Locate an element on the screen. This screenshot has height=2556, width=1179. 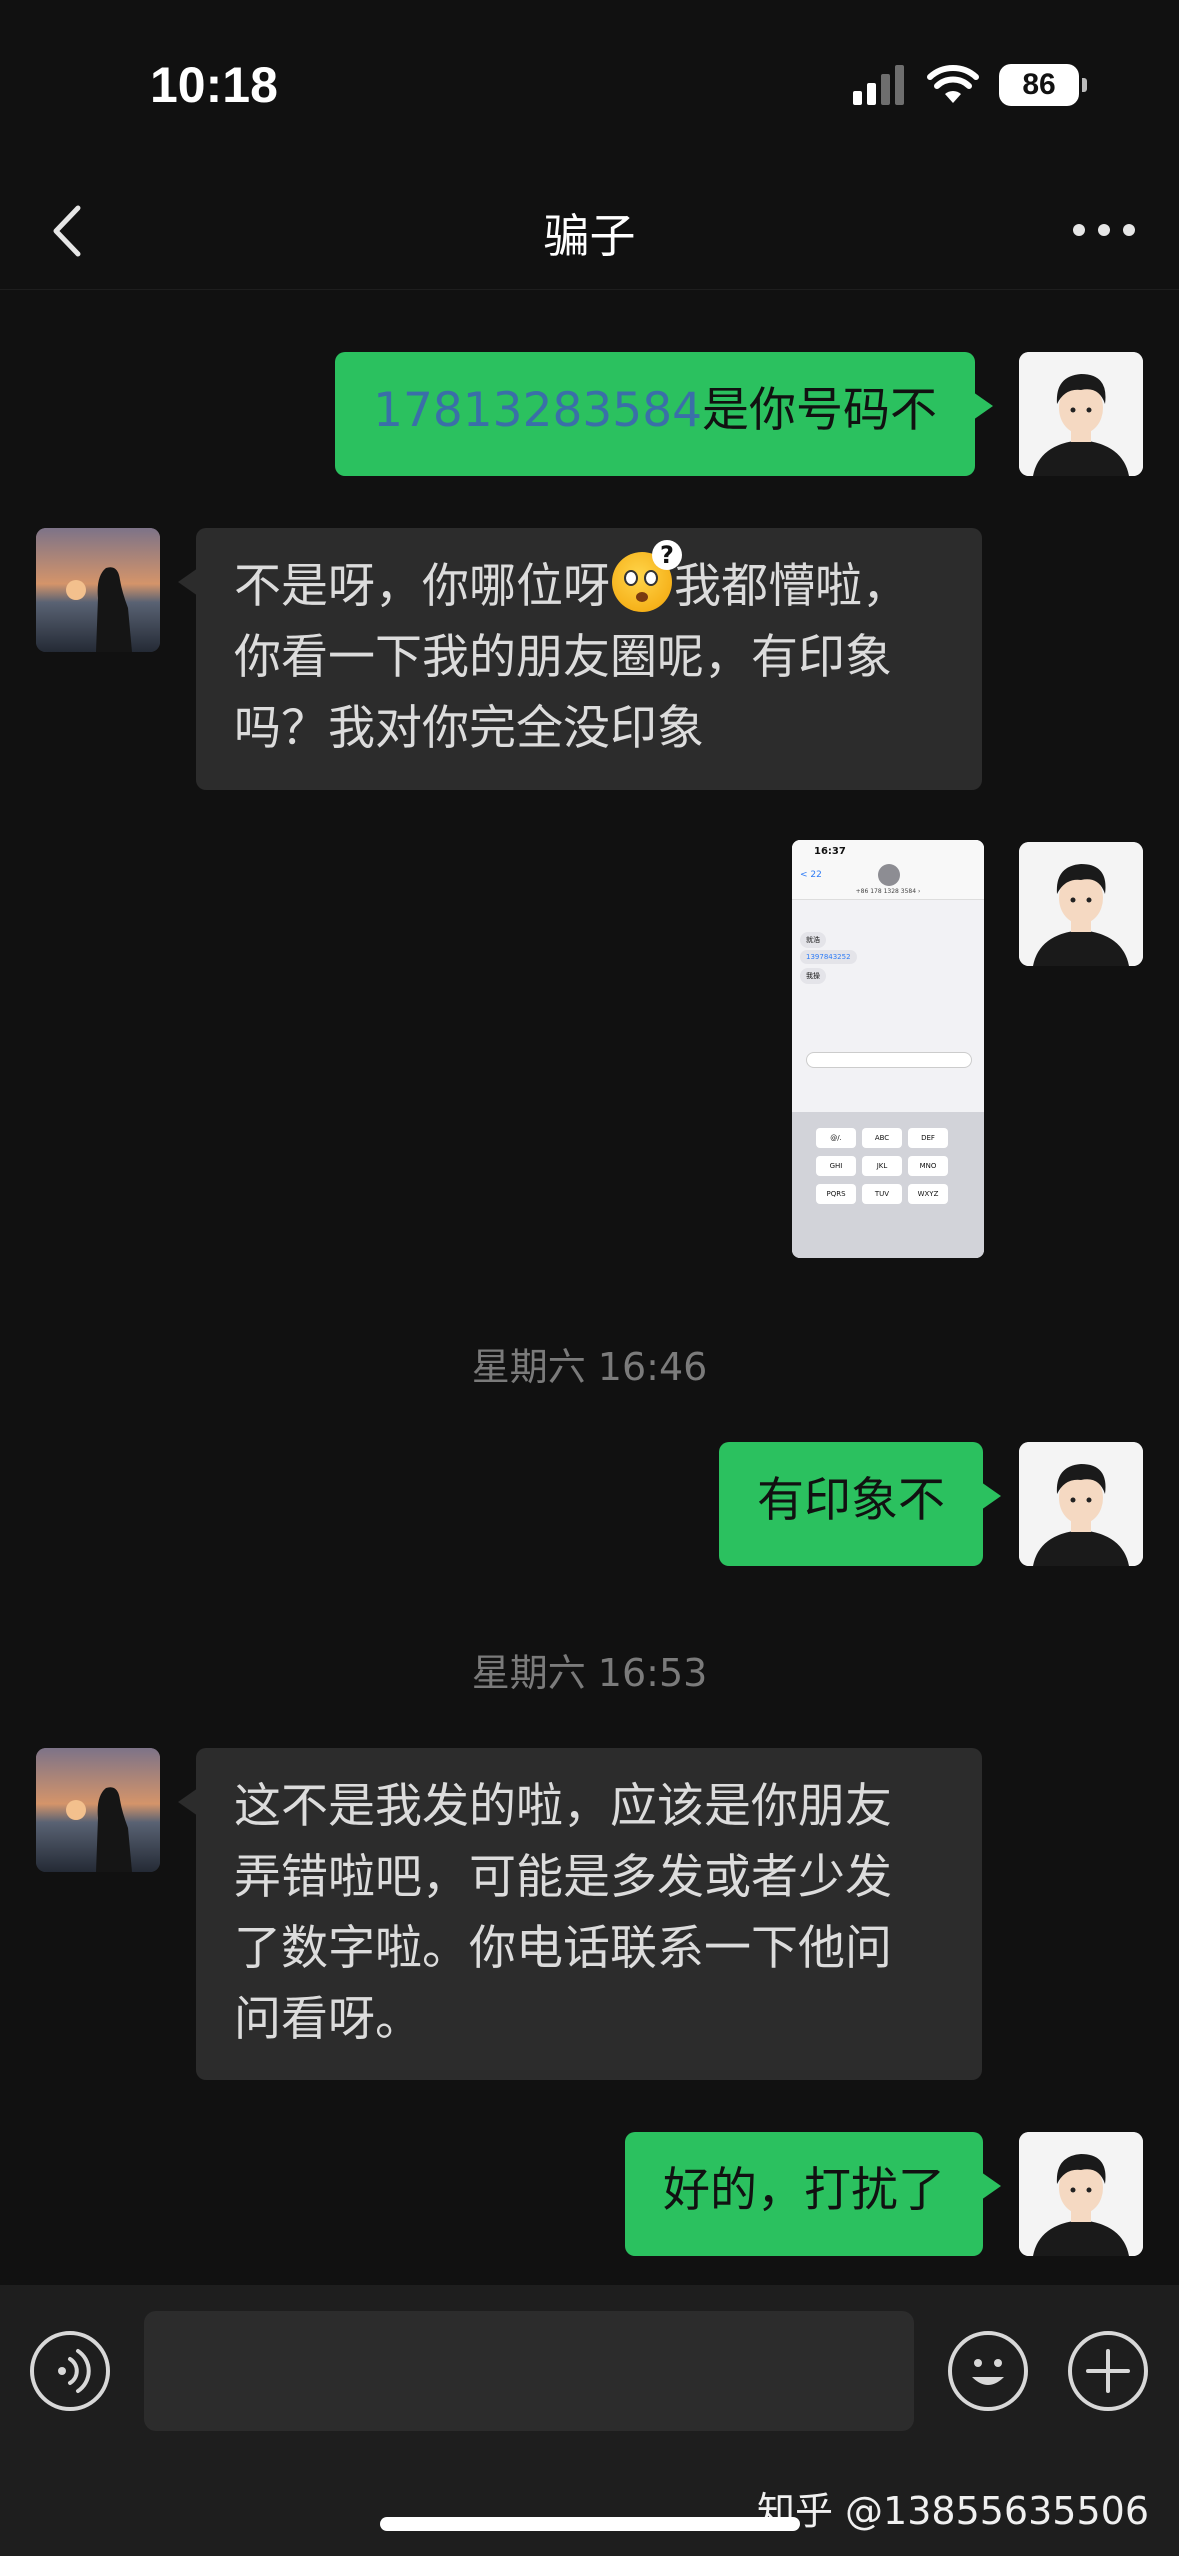
chat-header: 骗子 is located at coordinates (589, 230).